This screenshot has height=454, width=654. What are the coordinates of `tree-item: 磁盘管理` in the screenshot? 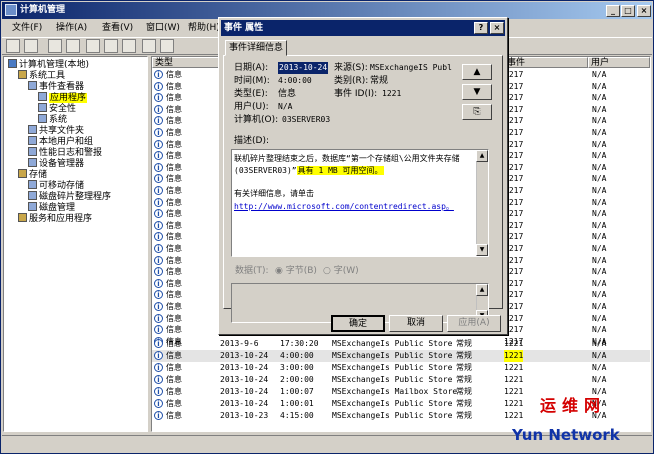 It's located at (51, 207).